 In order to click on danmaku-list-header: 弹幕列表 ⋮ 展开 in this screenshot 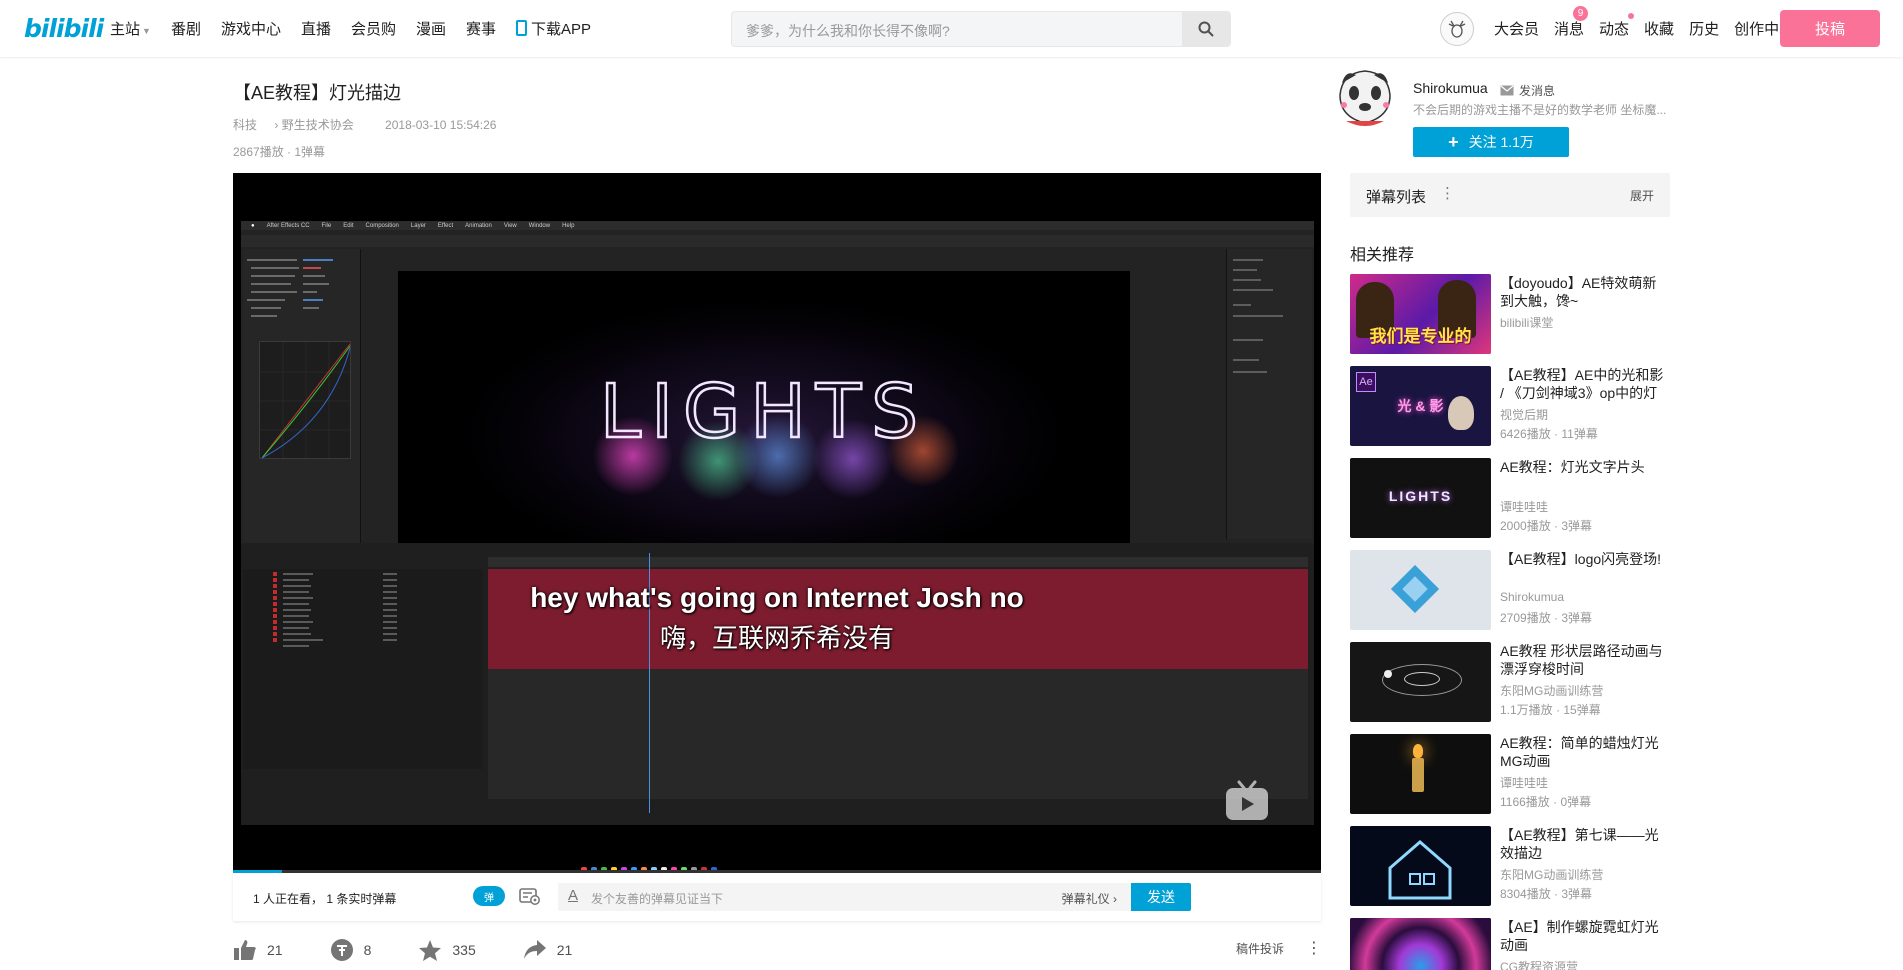, I will do `click(1510, 195)`.